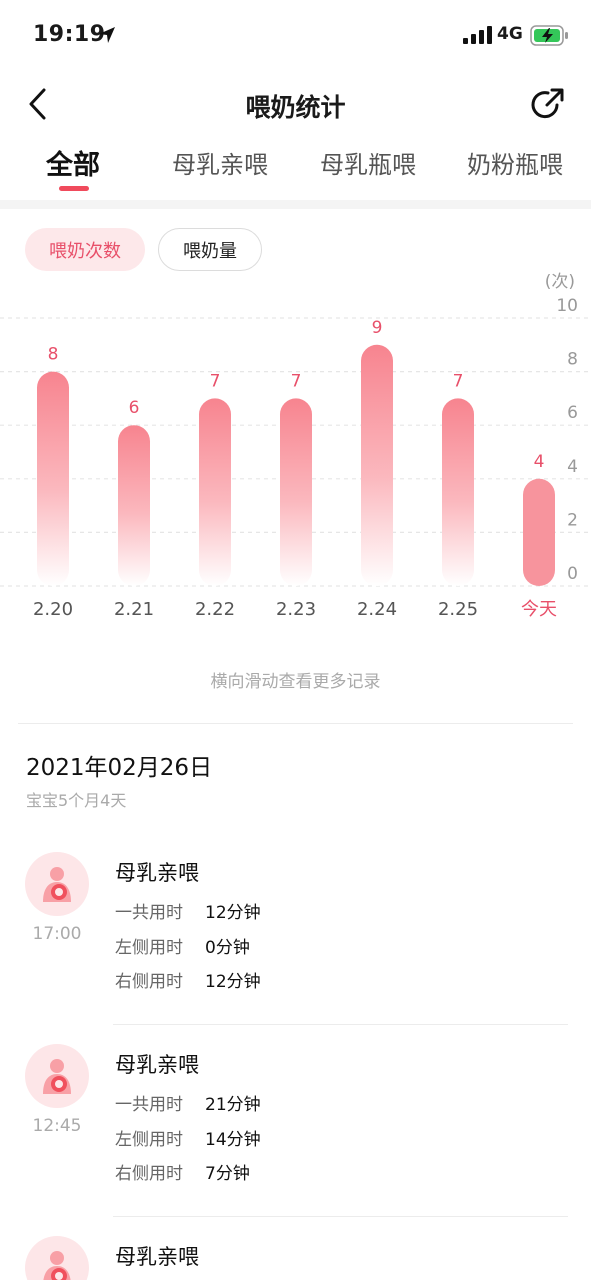  Describe the element at coordinates (539, 609) in the screenshot. I see `x-tick-label: 今天` at that location.